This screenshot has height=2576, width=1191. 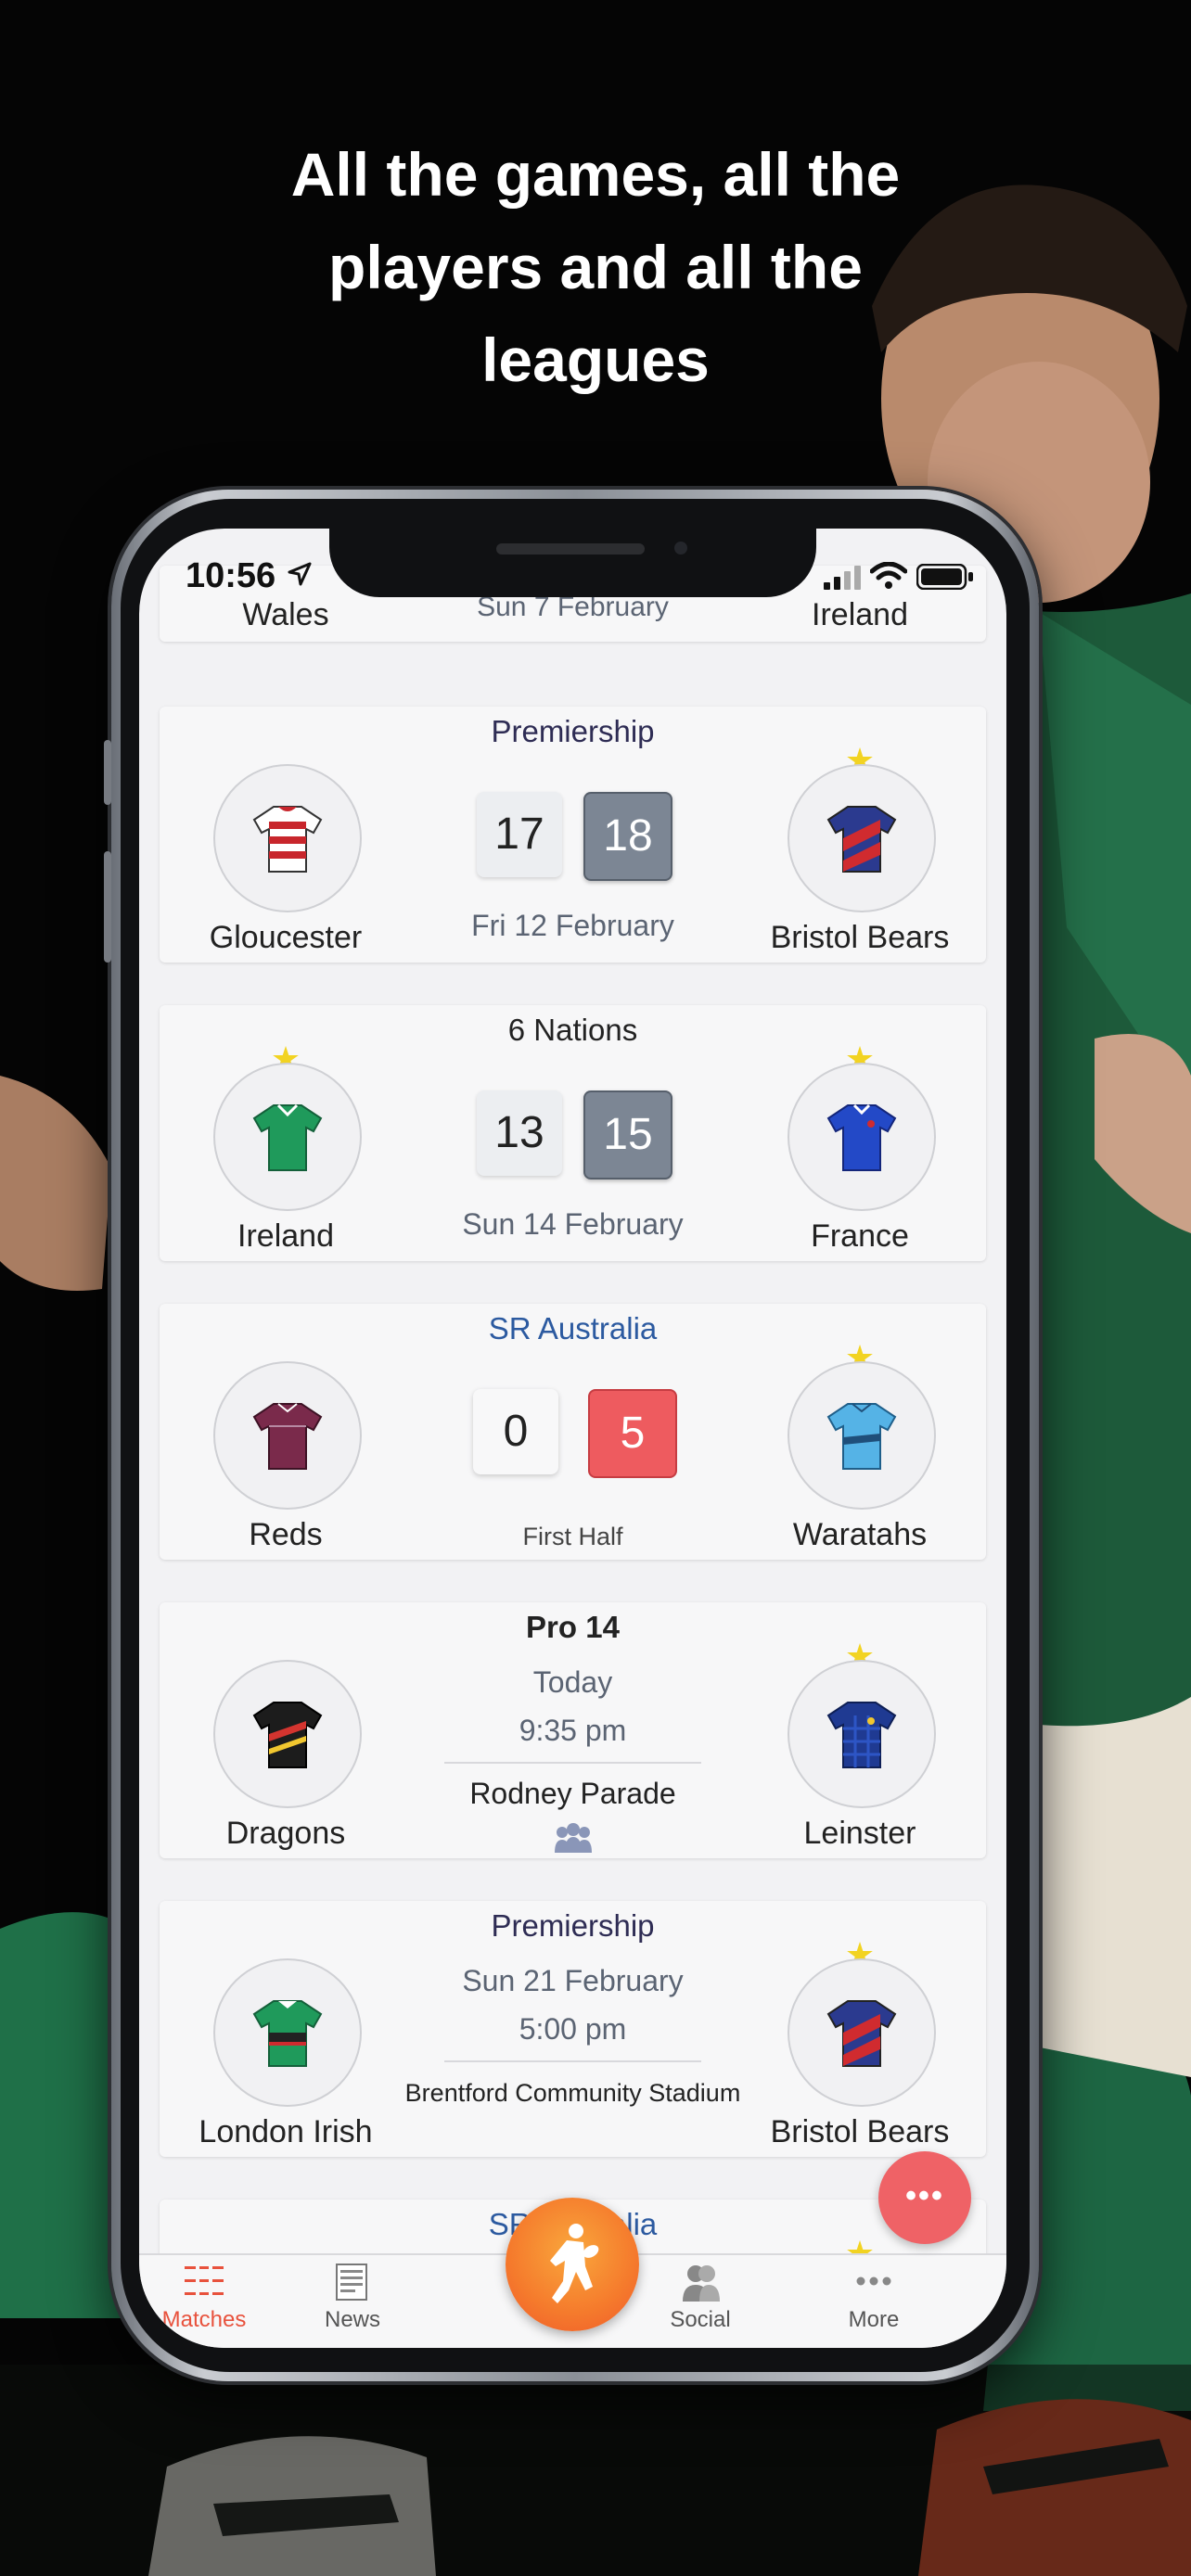 What do you see at coordinates (701, 2319) in the screenshot?
I see `tab-label: Social` at bounding box center [701, 2319].